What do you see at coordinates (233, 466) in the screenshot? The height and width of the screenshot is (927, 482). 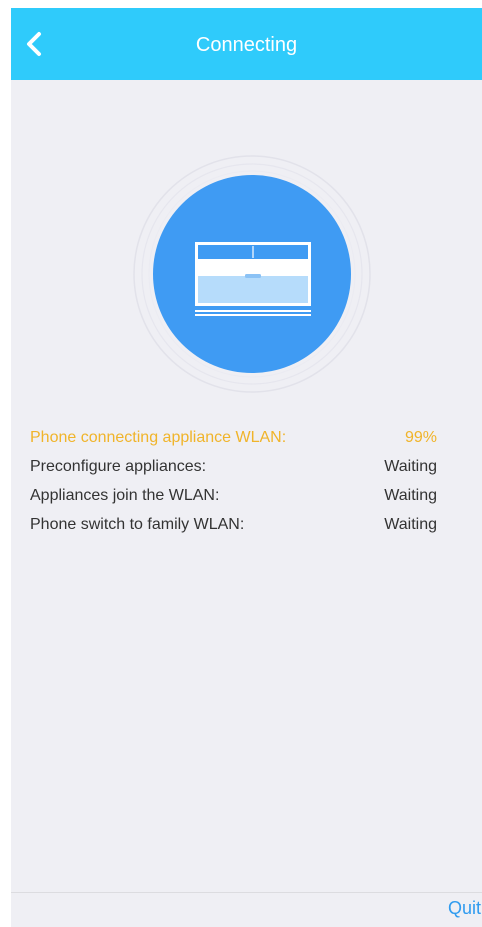 I see `step-row: Preconfigure appliances: Waiting` at bounding box center [233, 466].